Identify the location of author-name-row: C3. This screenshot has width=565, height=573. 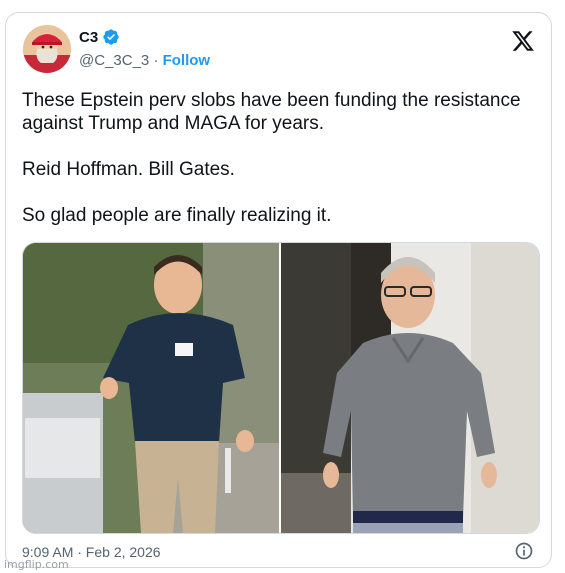
(99, 37).